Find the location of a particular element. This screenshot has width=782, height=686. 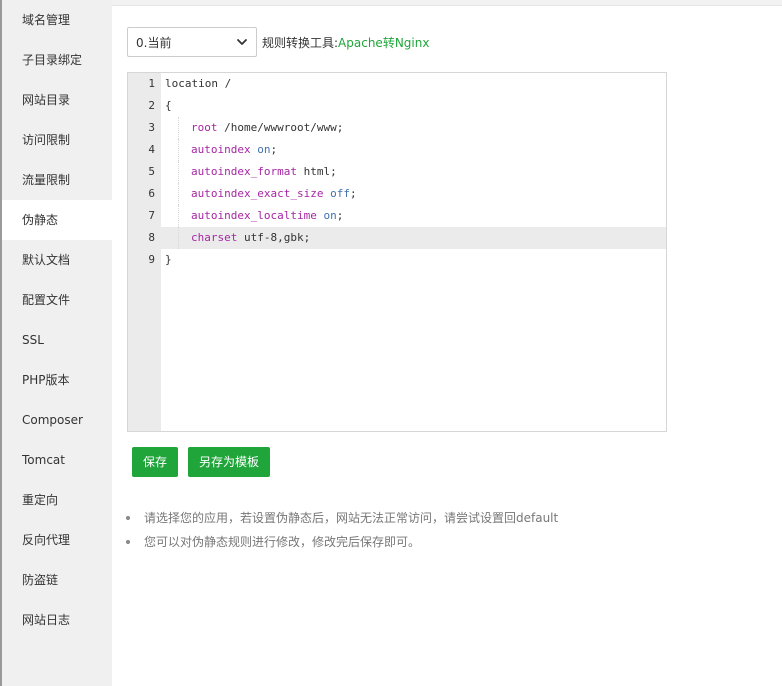

code-line: 7 autoindex_localtime on; is located at coordinates (397, 216).